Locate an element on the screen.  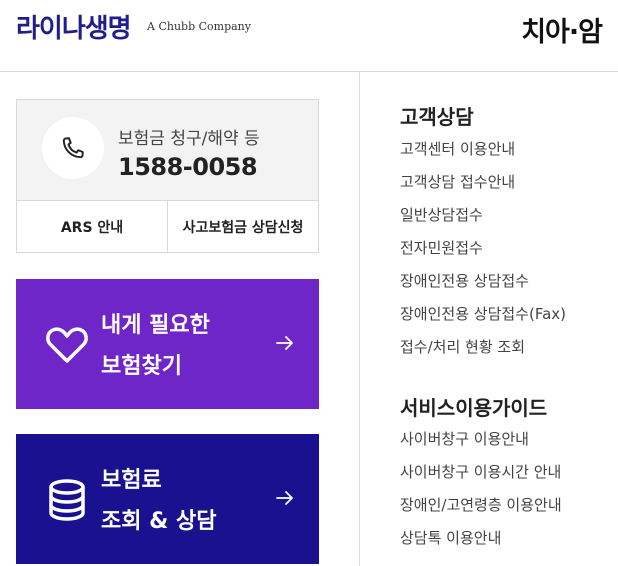
heart-icon is located at coordinates (67, 345).